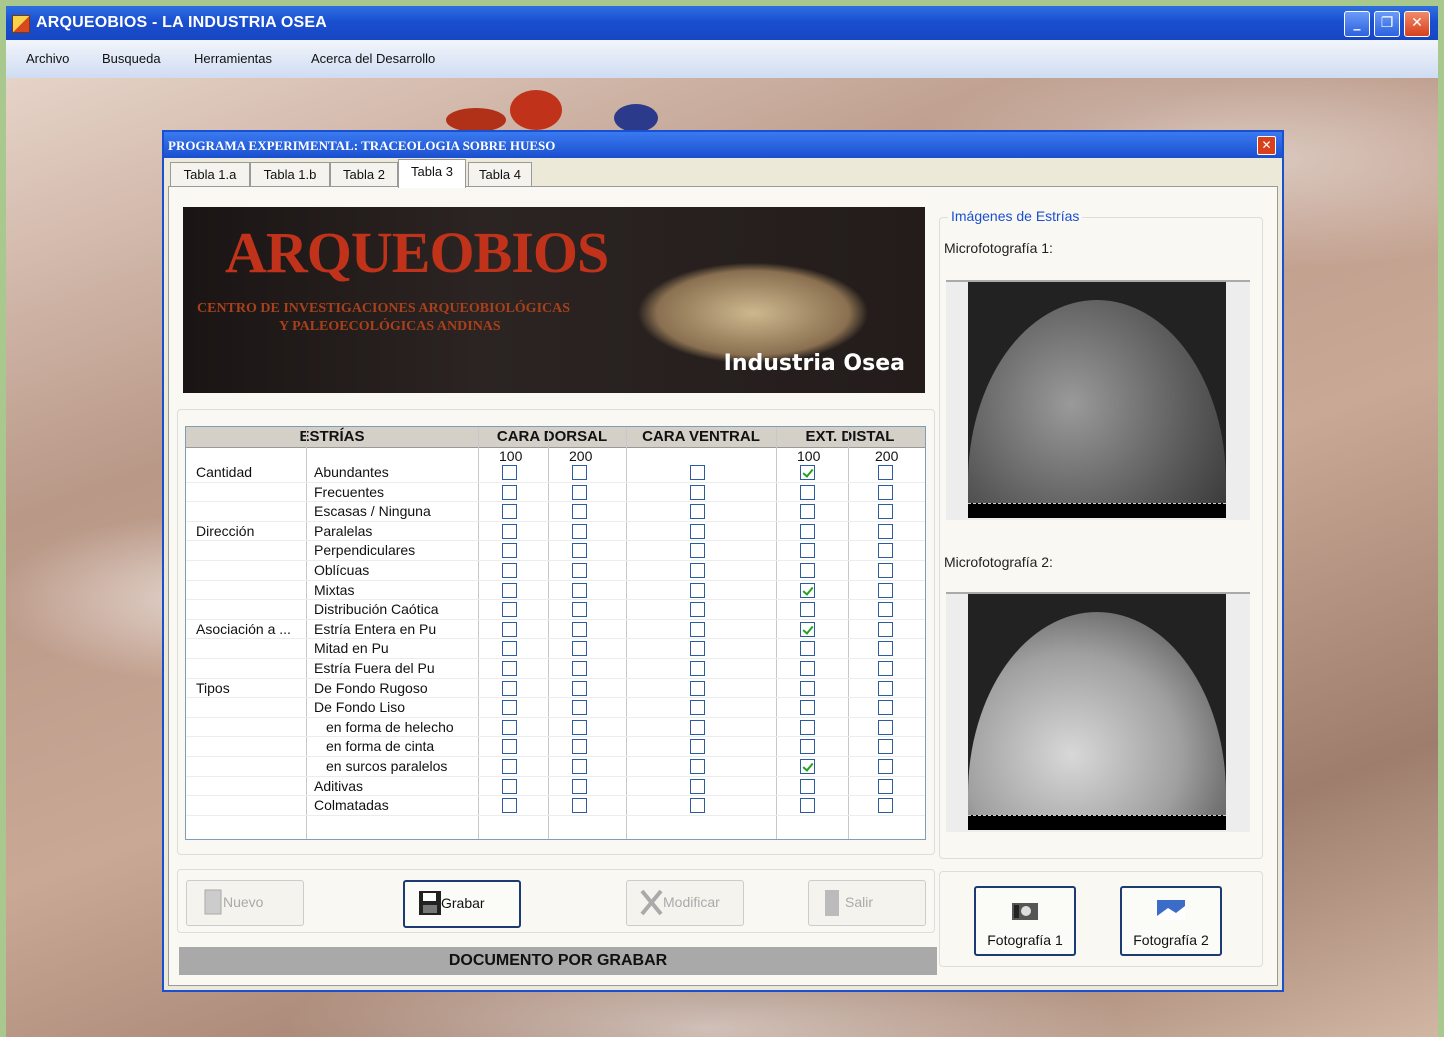 This screenshot has width=1444, height=1037. I want to click on tab-tabla-2: Tabla 2, so click(364, 174).